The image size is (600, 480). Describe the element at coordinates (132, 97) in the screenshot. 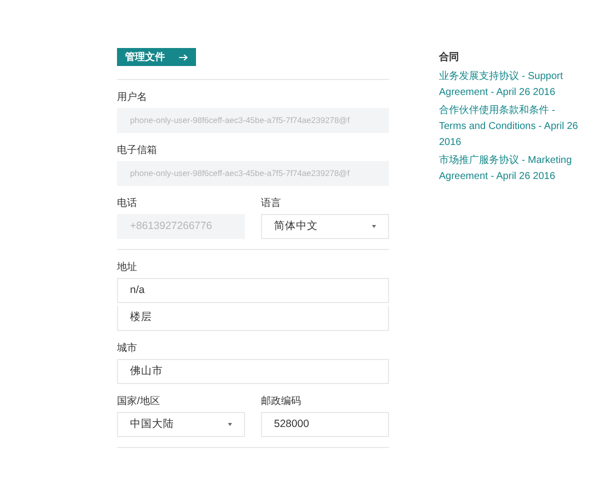

I see `field-label: 用户名` at that location.